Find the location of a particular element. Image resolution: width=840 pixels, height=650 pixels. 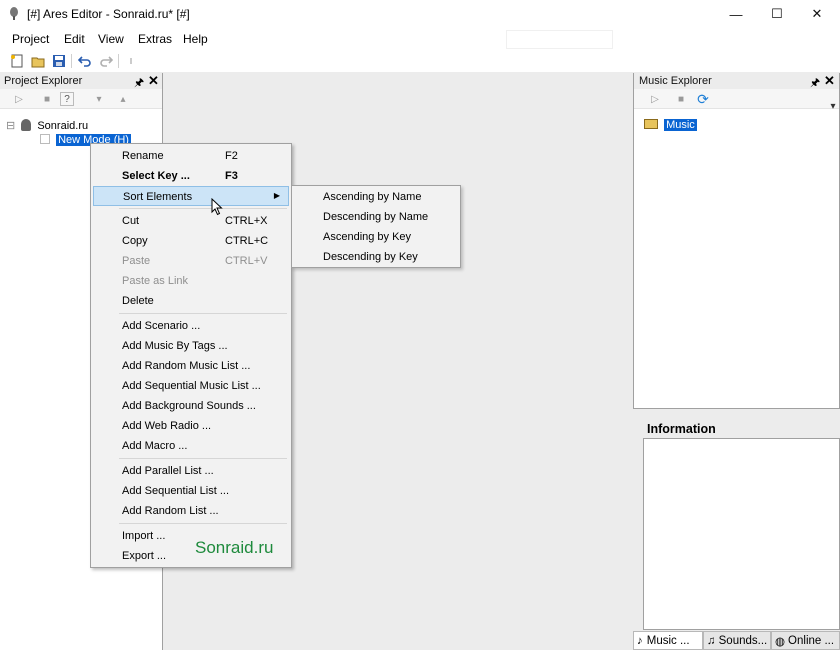

menu-paste-as-link: Paste as Link is located at coordinates (191, 281).